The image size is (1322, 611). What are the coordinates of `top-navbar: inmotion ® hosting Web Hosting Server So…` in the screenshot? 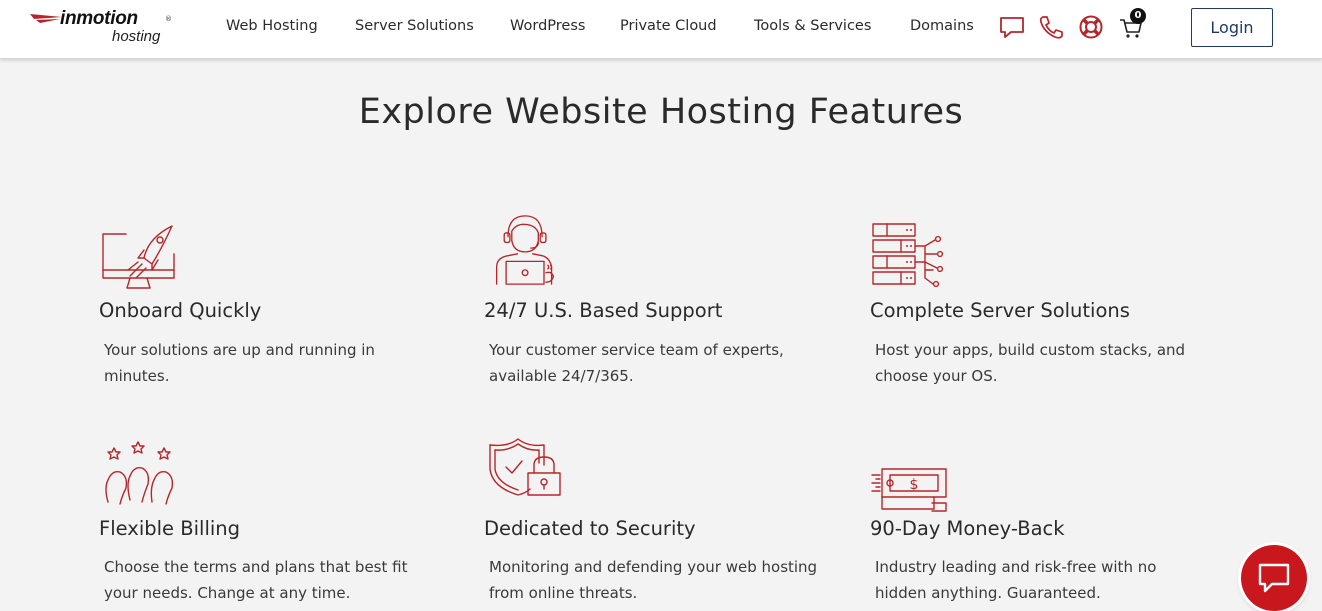 It's located at (661, 29).